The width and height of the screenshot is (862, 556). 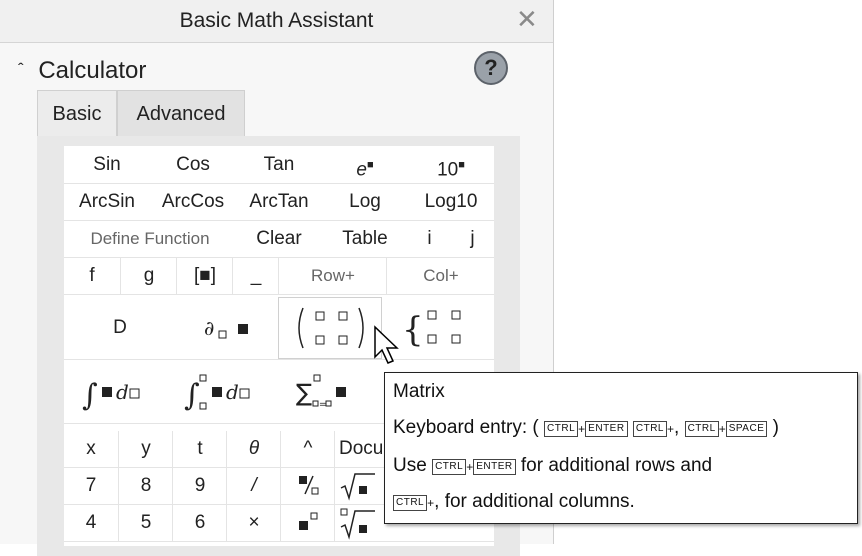 I want to click on divide-button: /, so click(x=253, y=486).